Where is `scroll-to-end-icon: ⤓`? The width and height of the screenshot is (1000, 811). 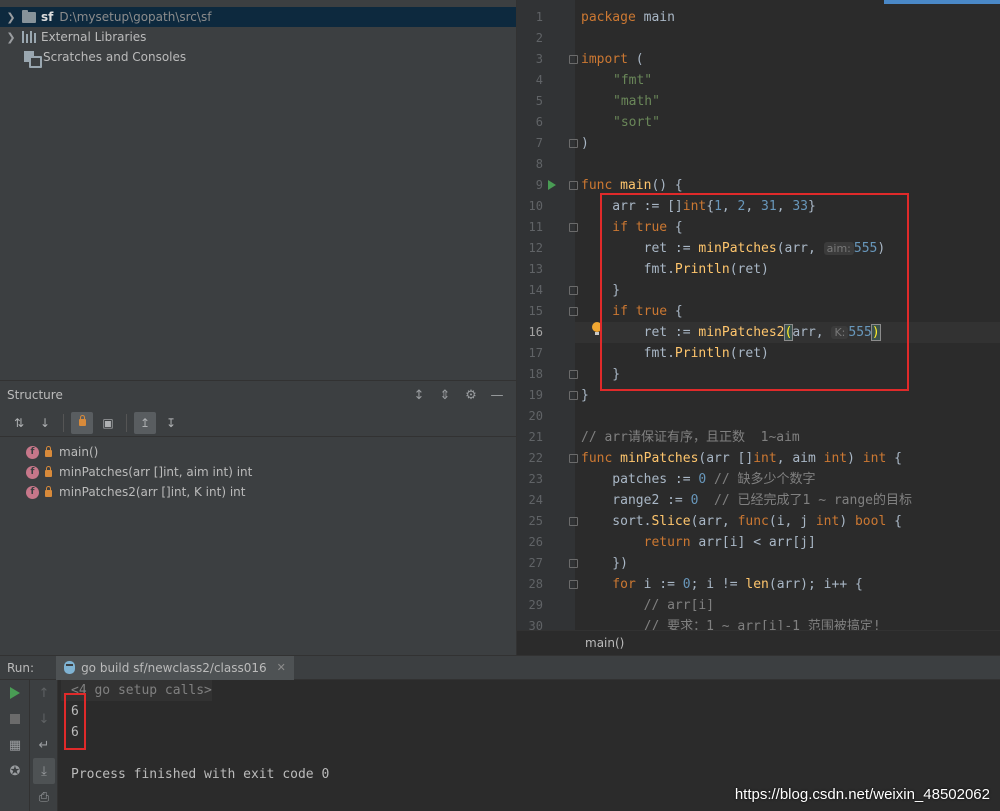 scroll-to-end-icon: ⤓ is located at coordinates (44, 771).